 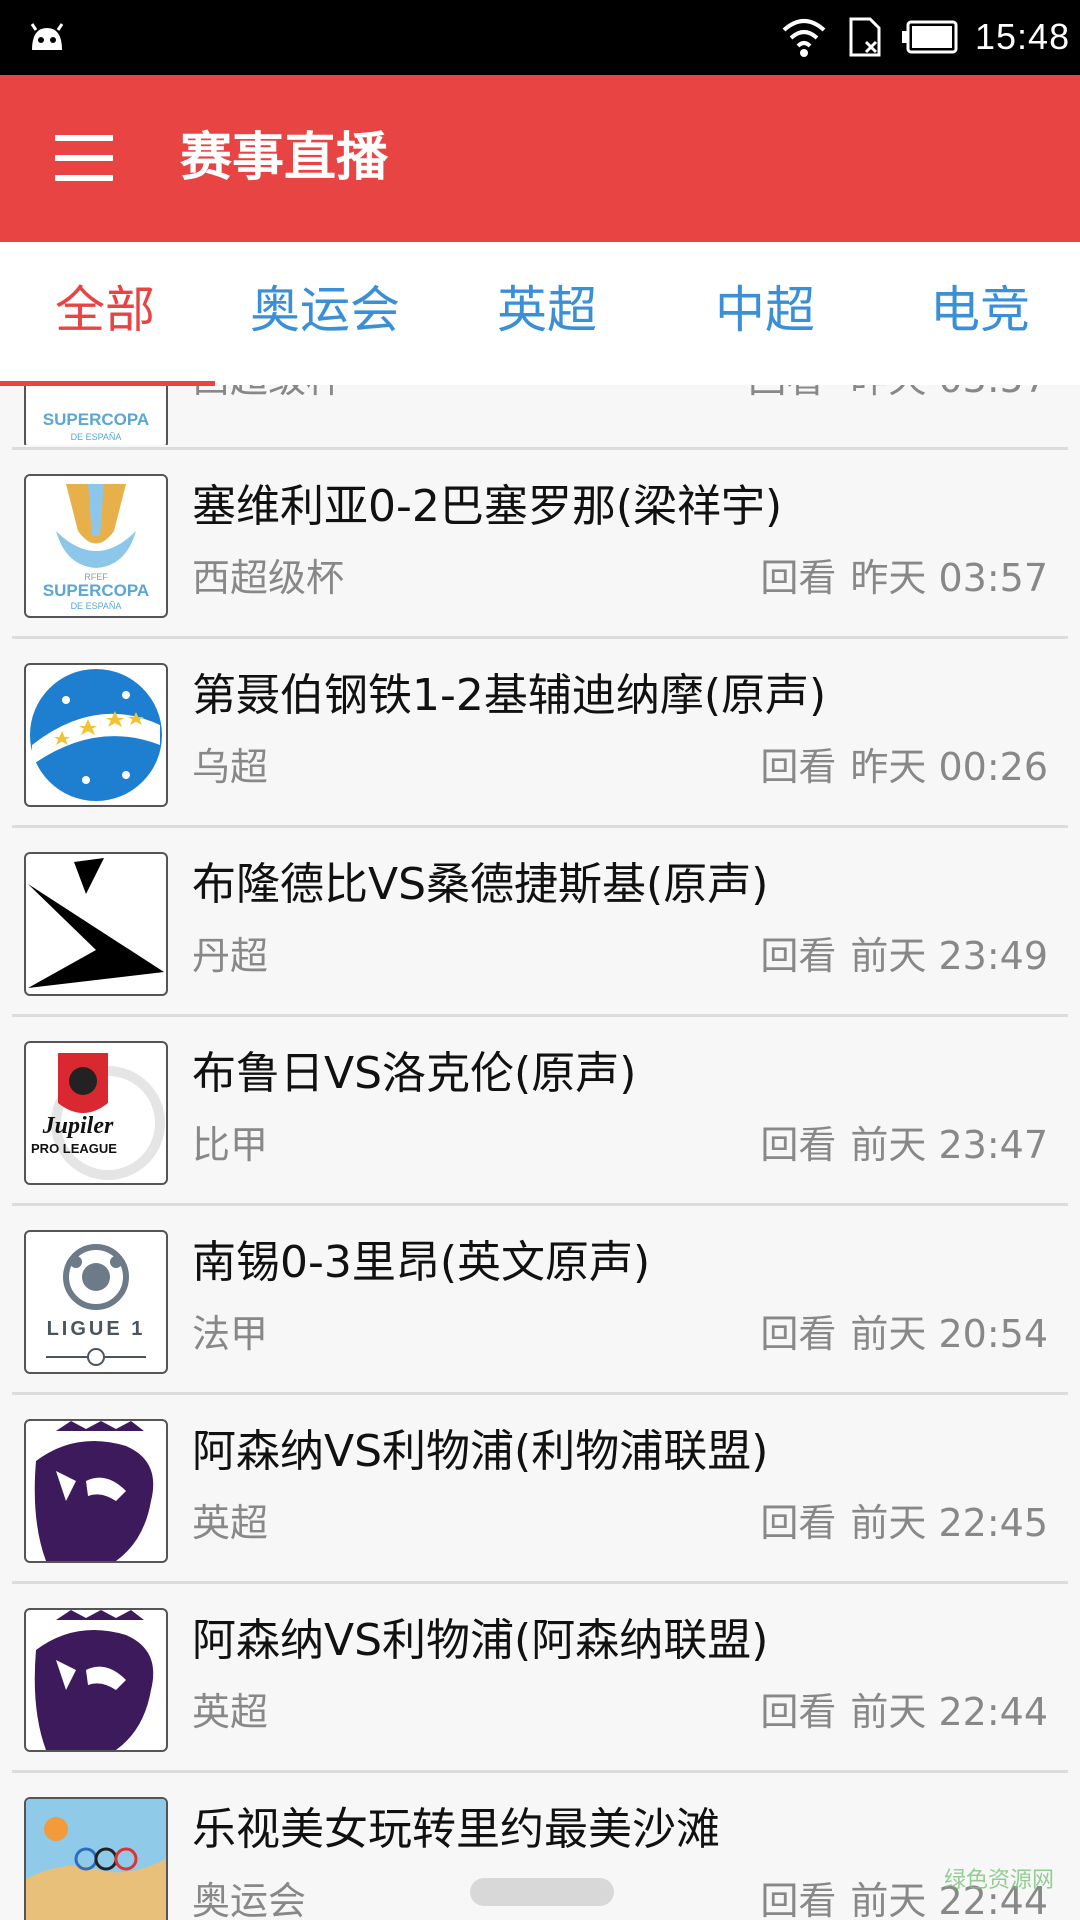 I want to click on list-item-meta: 回看 前天 20:54, so click(x=904, y=1334).